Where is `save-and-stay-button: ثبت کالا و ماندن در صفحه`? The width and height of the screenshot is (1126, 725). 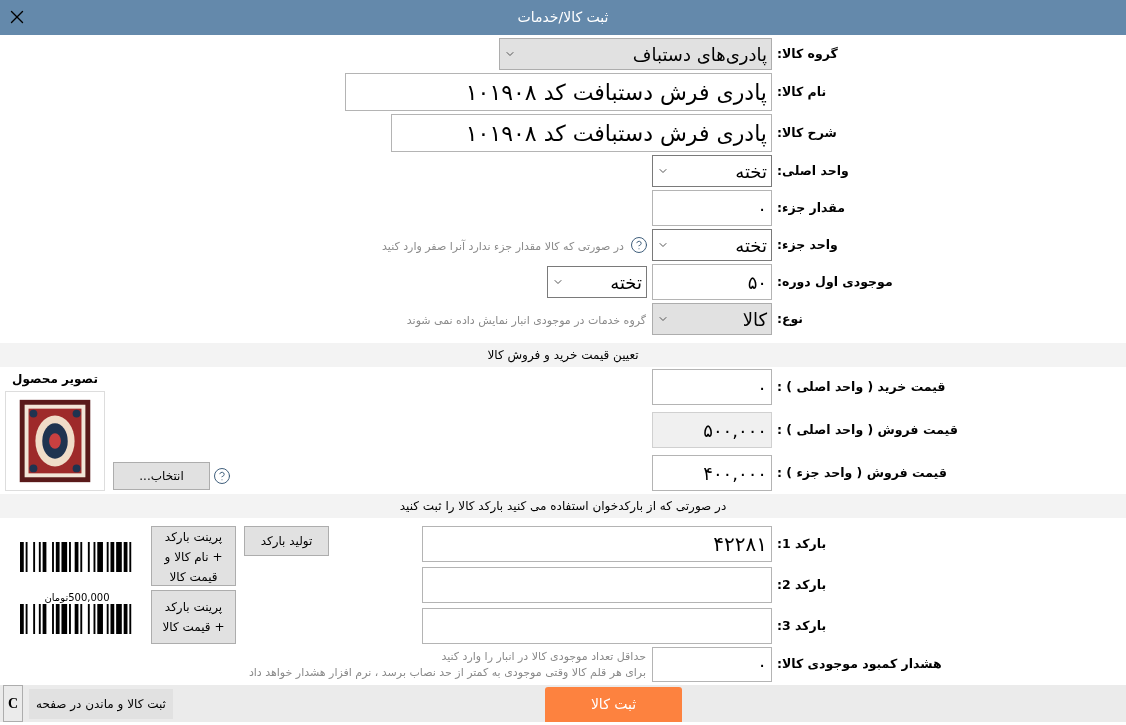 save-and-stay-button: ثبت کالا و ماندن در صفحه is located at coordinates (101, 703).